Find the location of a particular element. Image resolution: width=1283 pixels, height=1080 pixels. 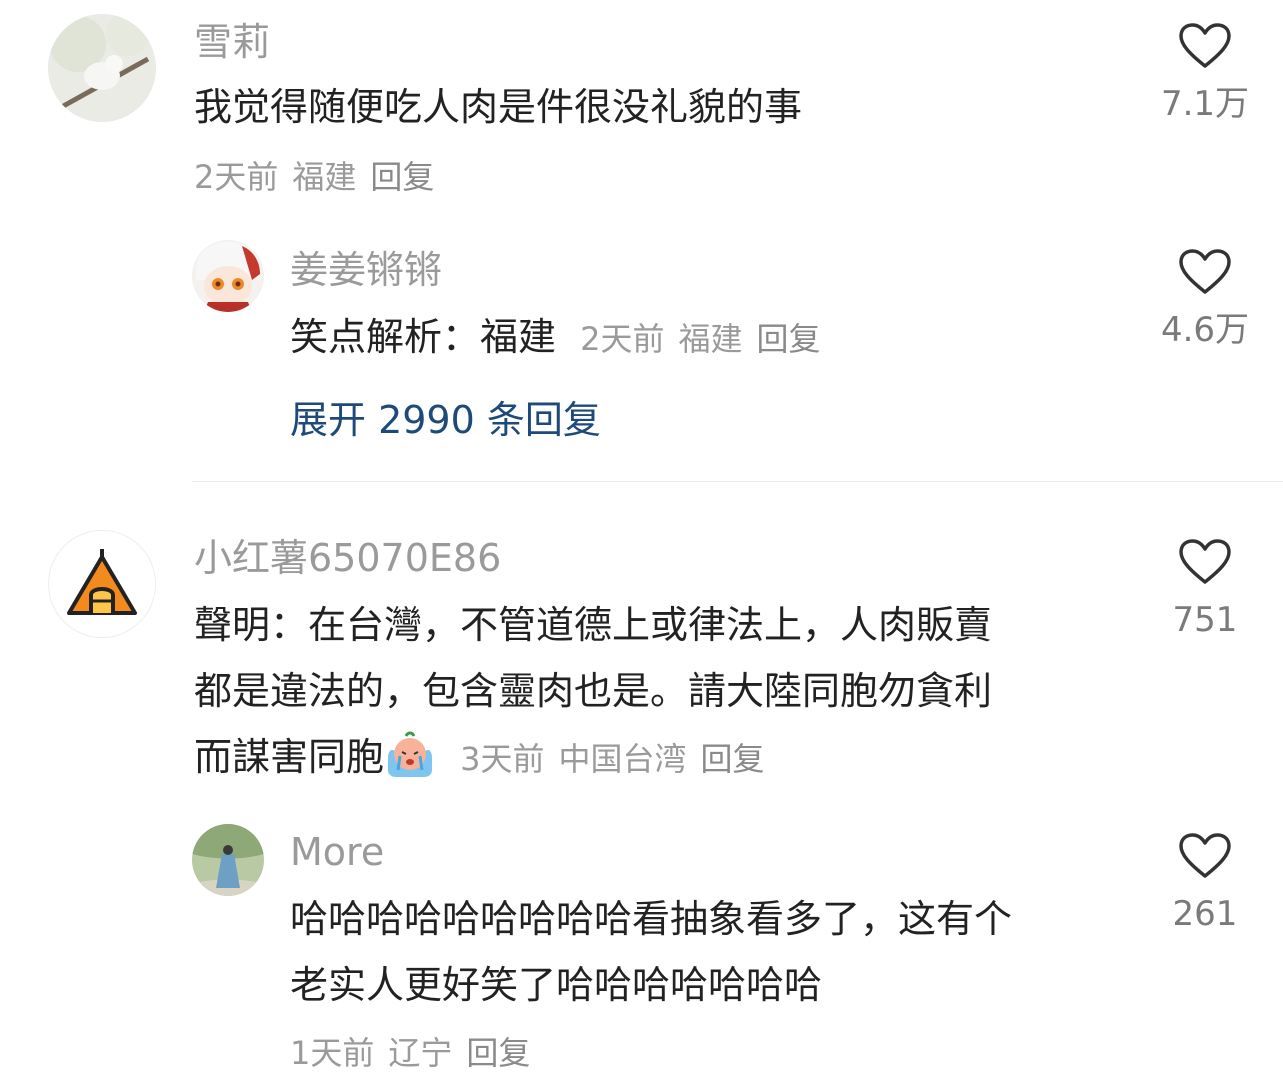

comment-meta: 3天前 中国台湾 回复 is located at coordinates (619, 759).